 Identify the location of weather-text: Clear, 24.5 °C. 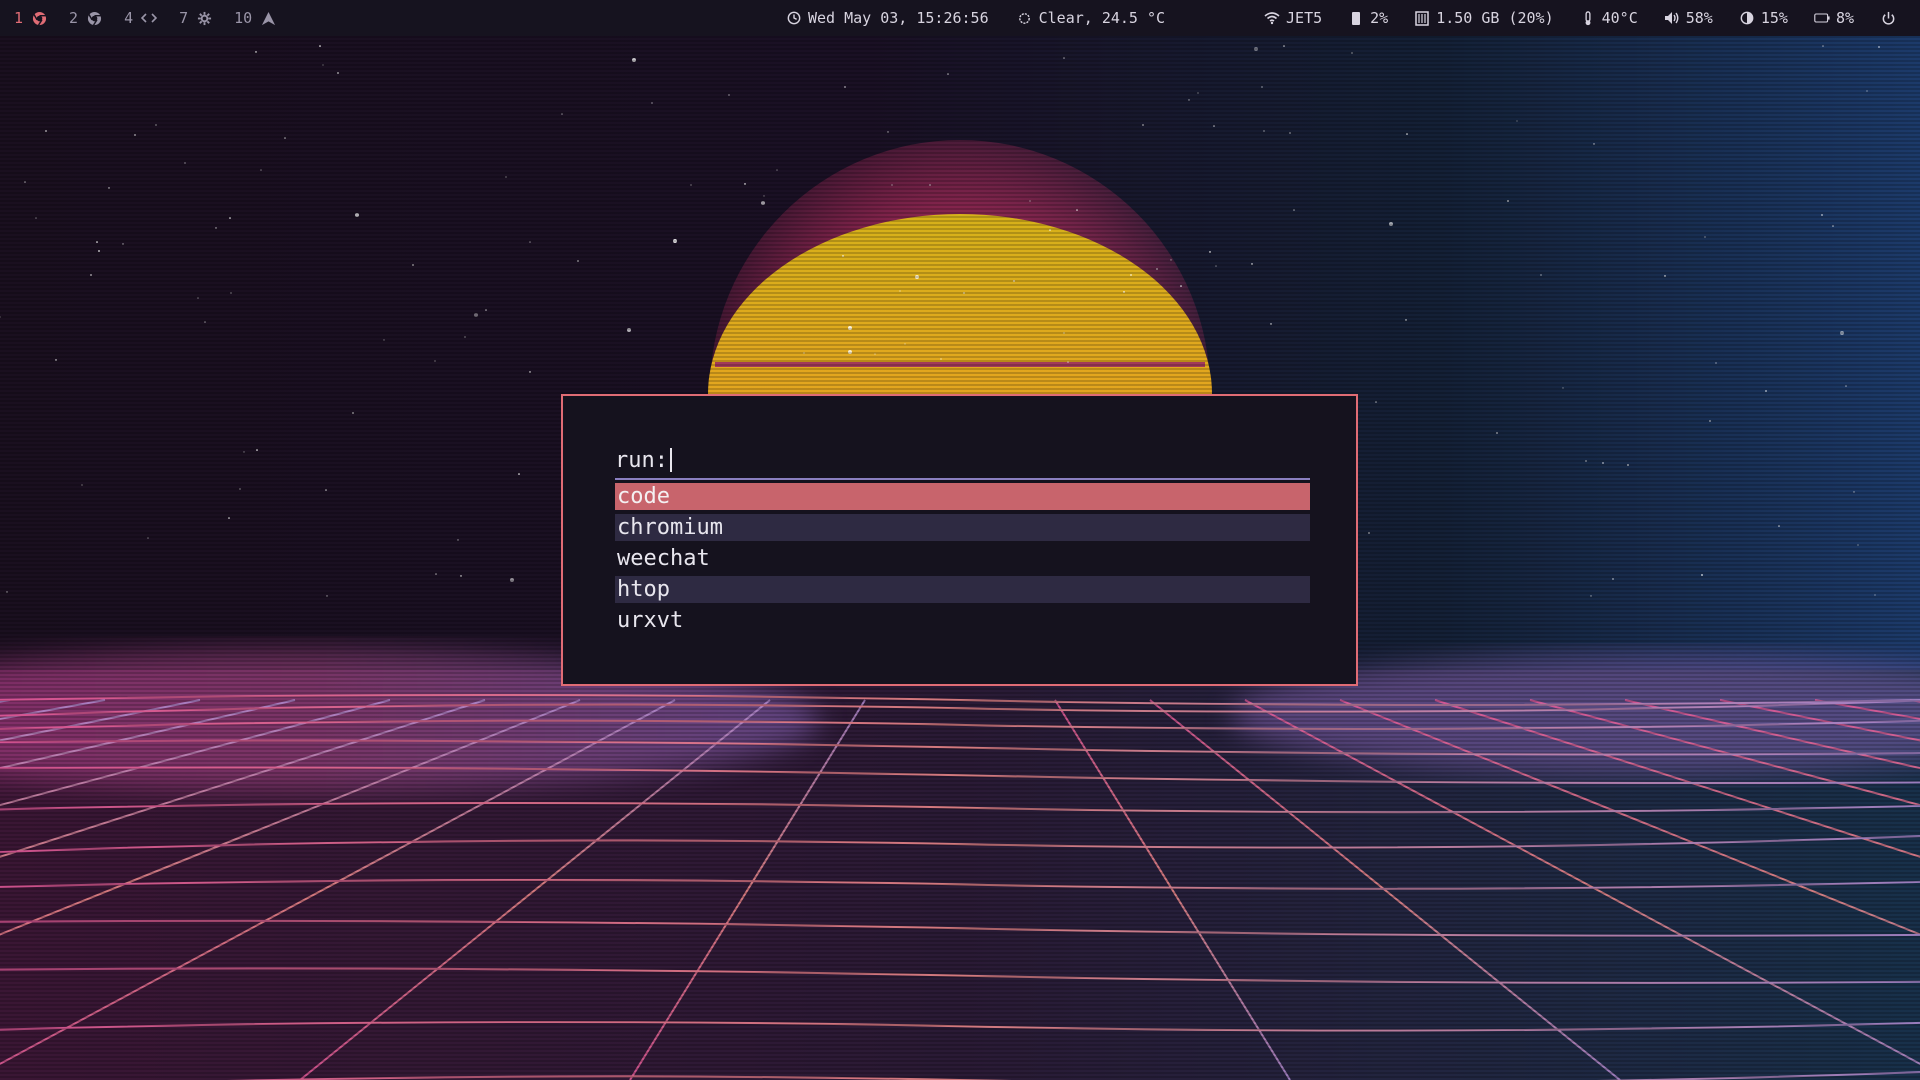
(1102, 18).